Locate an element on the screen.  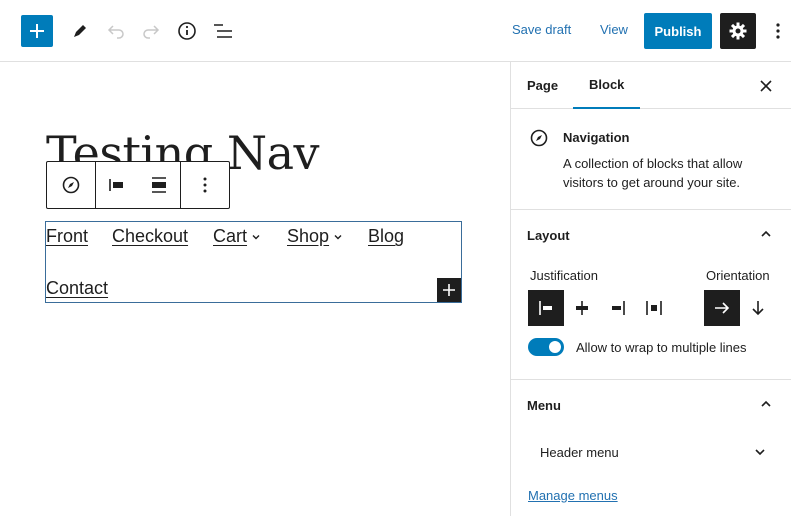
justification-label: Justification is located at coordinates (564, 275).